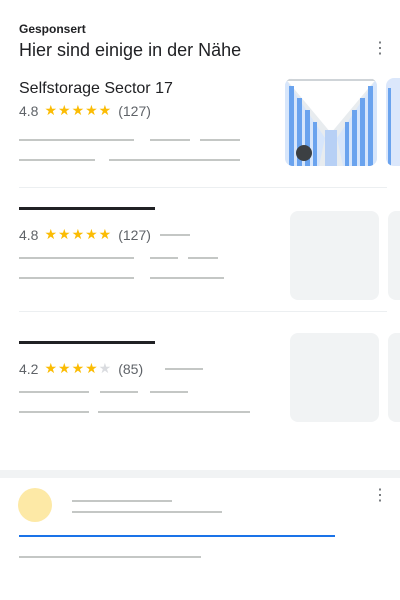  Describe the element at coordinates (130, 50) in the screenshot. I see `section-title: Hier sind einige in der Nähe` at that location.